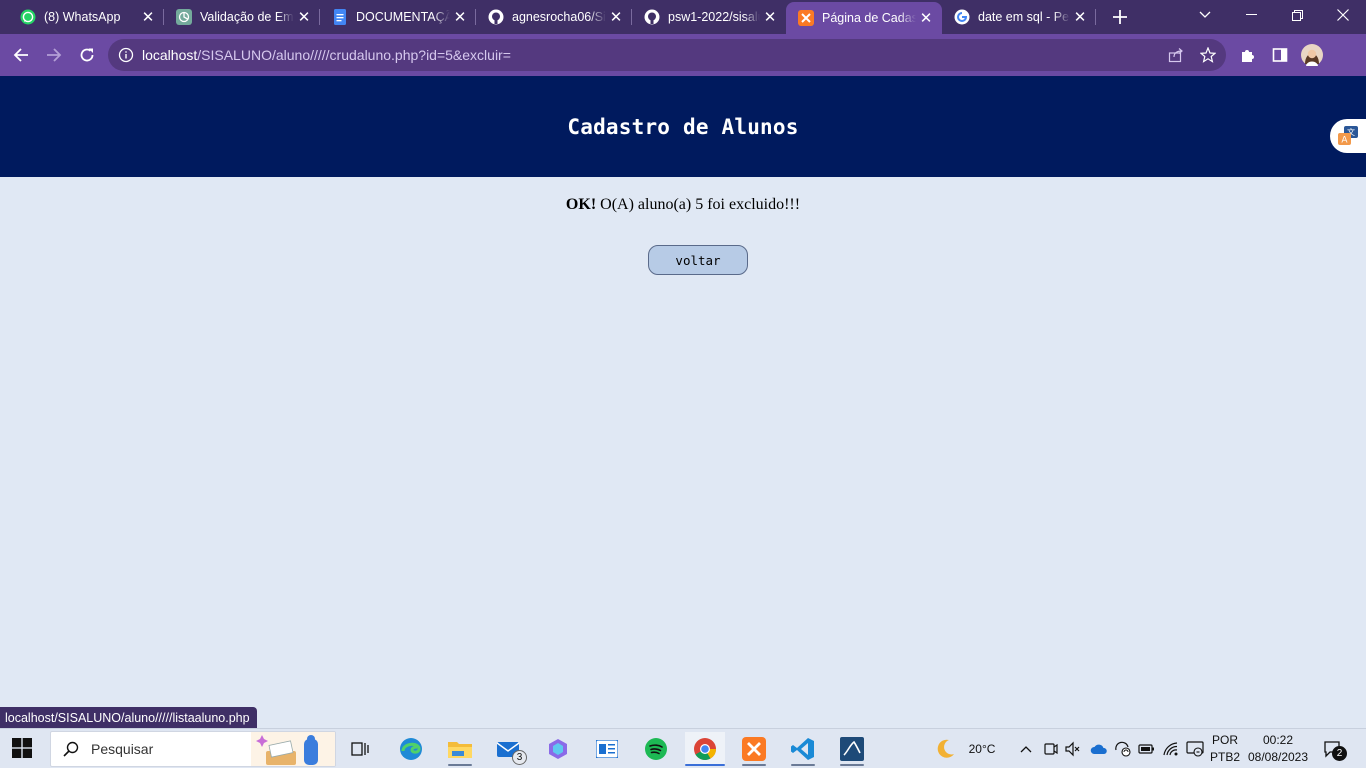  Describe the element at coordinates (71, 749) in the screenshot. I see `search-icon` at that location.